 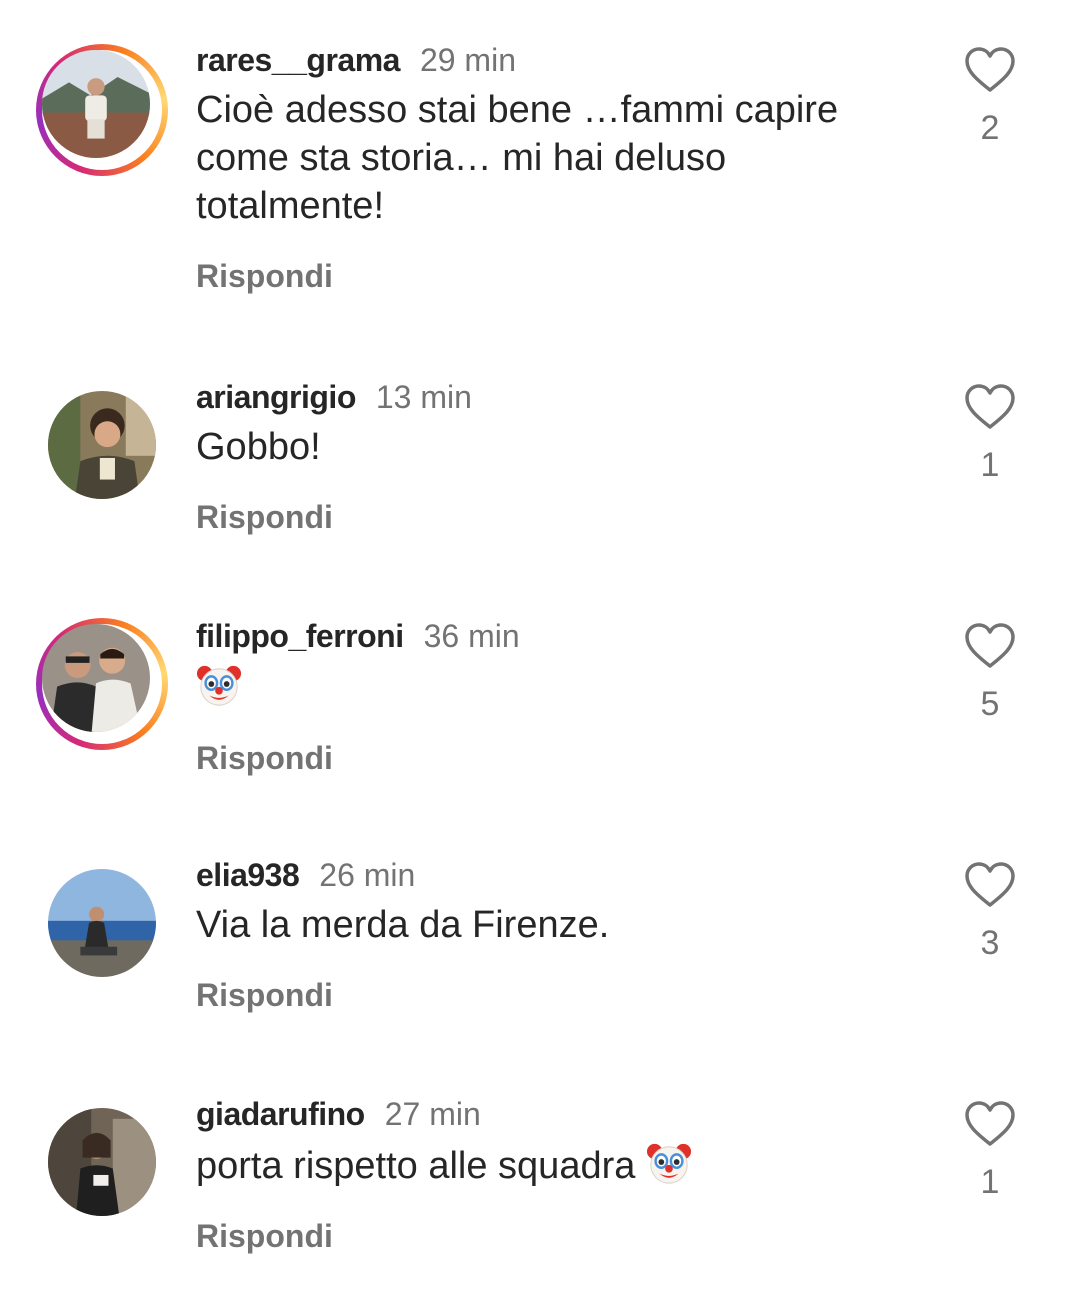 What do you see at coordinates (423, 397) in the screenshot?
I see `comment-time: 13 min` at bounding box center [423, 397].